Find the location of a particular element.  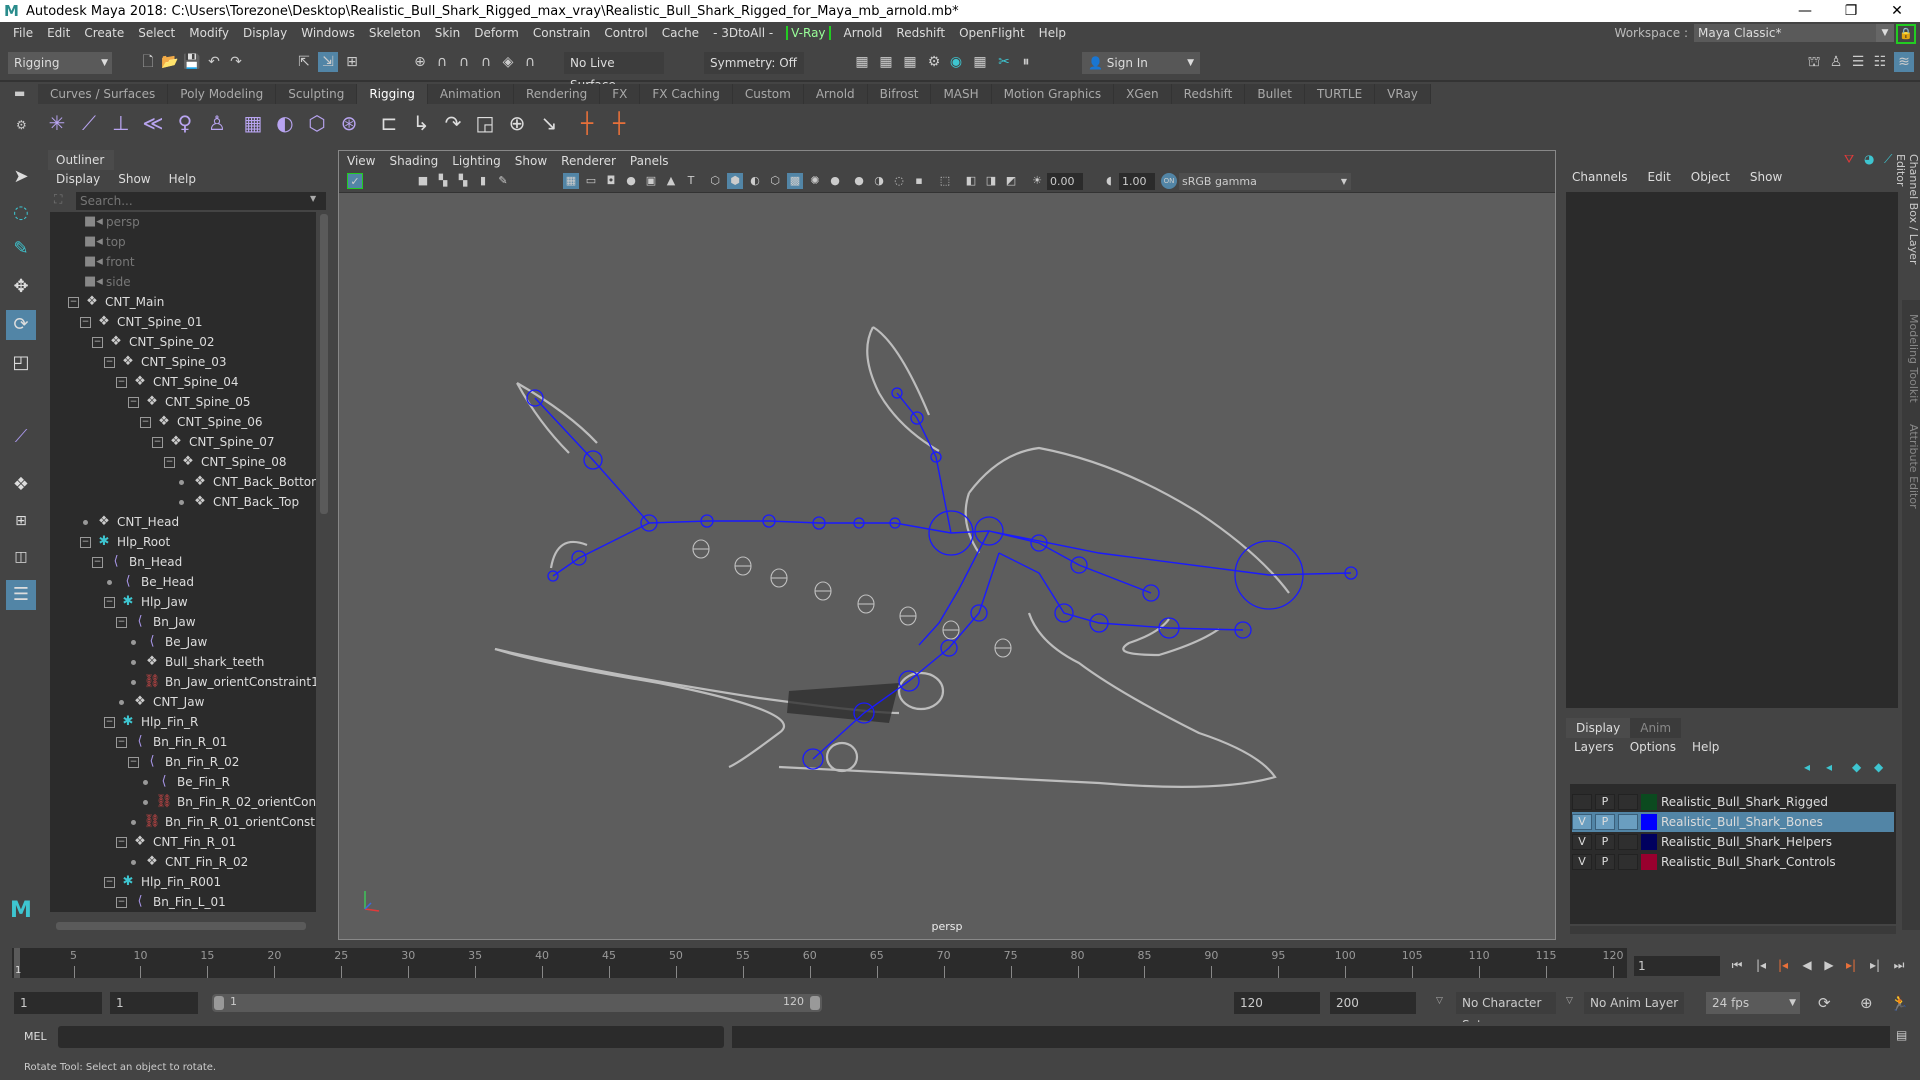

move-layer-down-icon: ◂ is located at coordinates (1829, 767).